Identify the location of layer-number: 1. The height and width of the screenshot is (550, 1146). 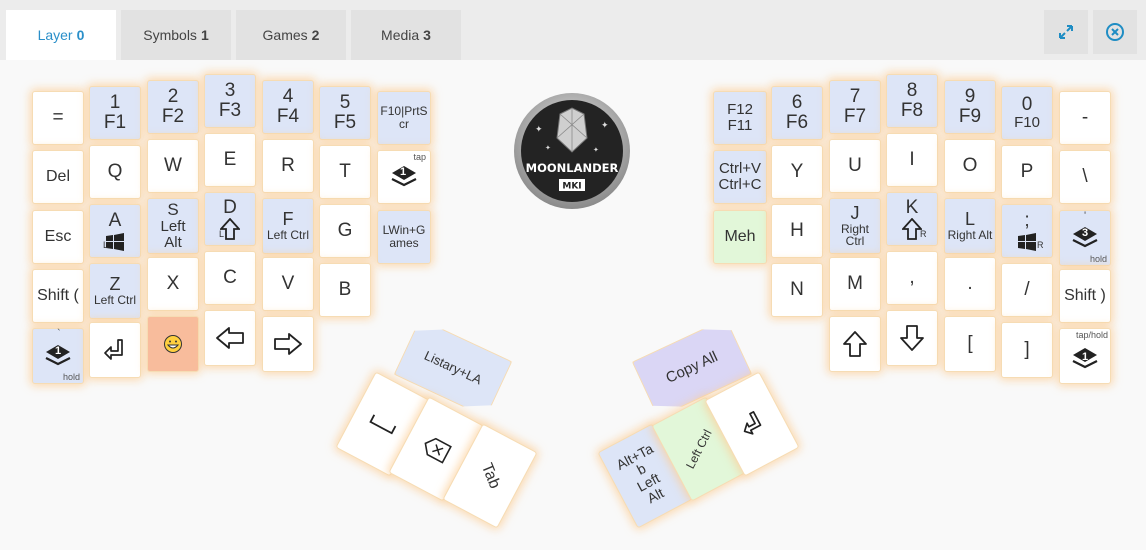
(403, 172).